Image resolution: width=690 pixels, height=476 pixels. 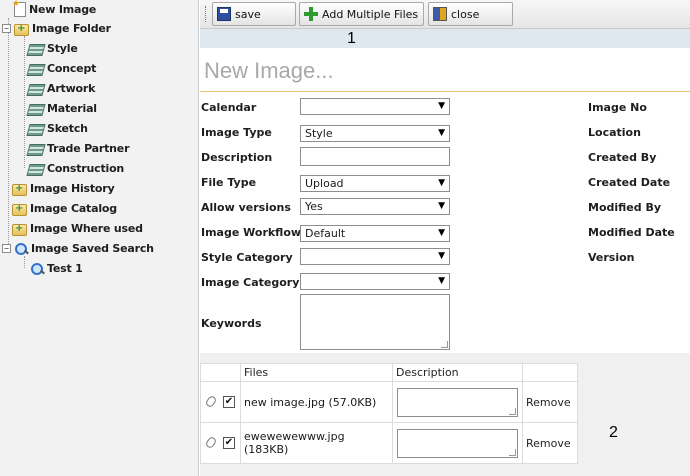 I want to click on modified-by-label: Modified By, so click(x=625, y=207).